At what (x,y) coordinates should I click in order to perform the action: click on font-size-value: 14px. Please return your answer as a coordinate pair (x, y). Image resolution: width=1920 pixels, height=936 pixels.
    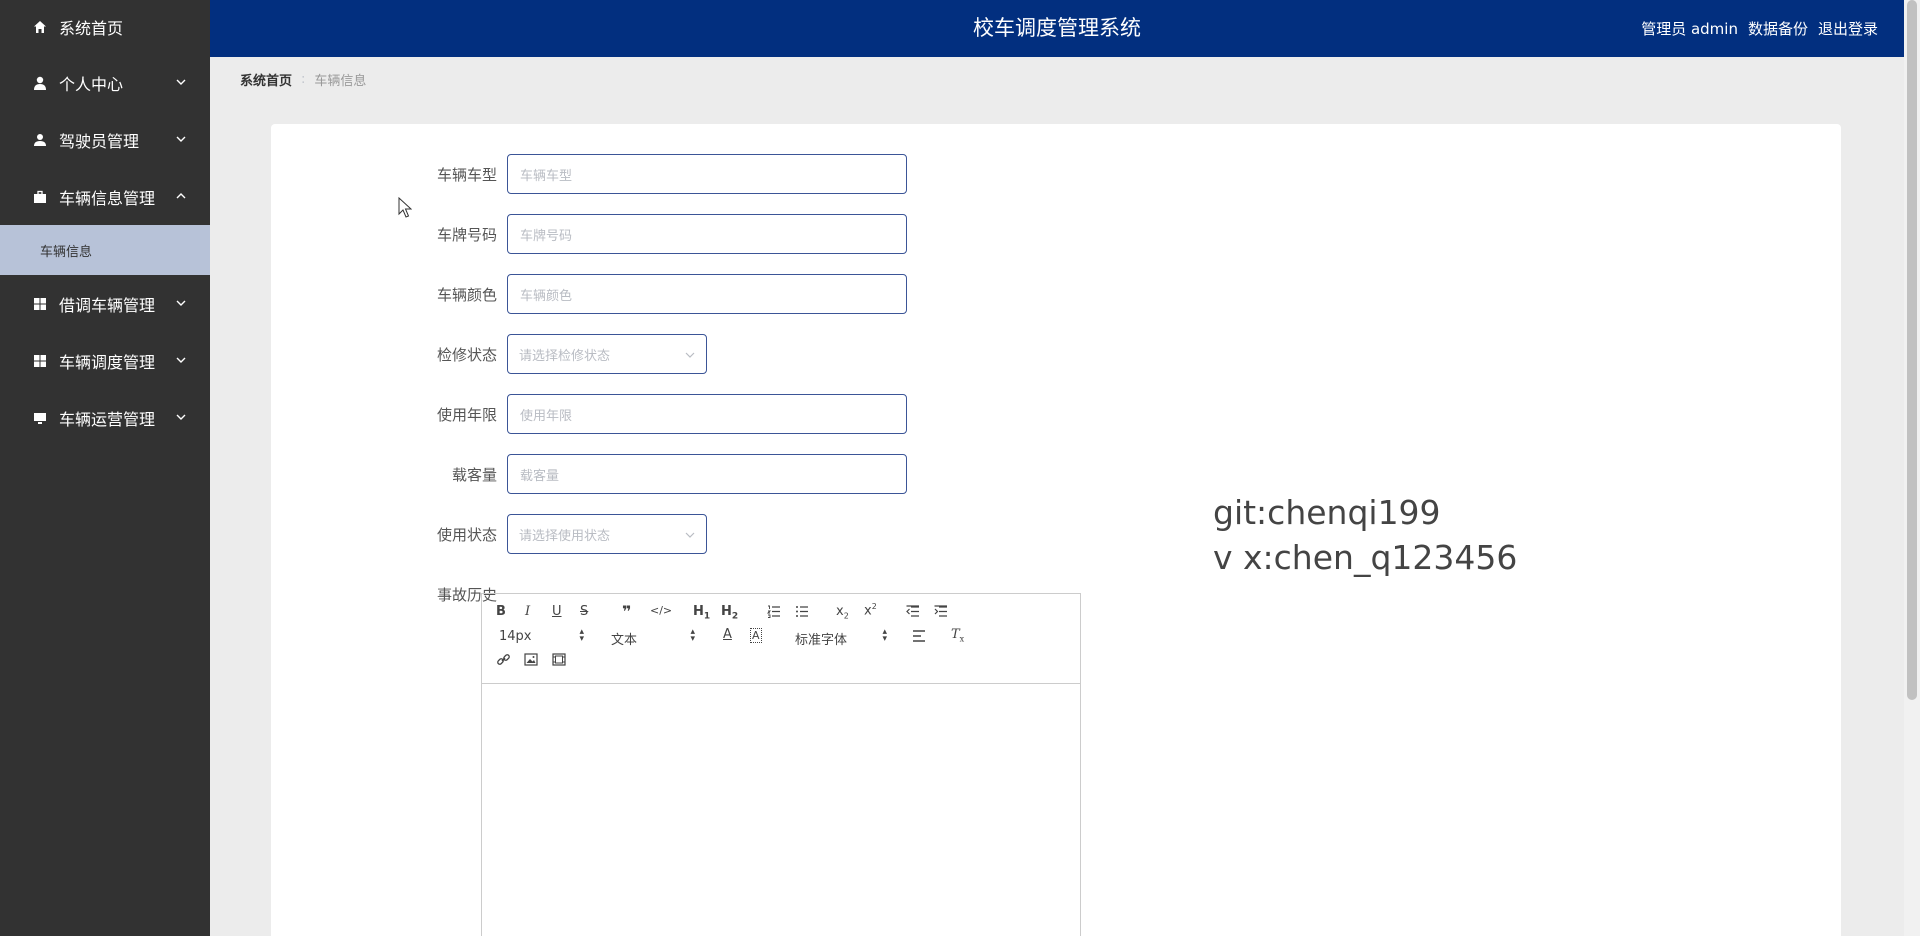
    Looking at the image, I should click on (515, 636).